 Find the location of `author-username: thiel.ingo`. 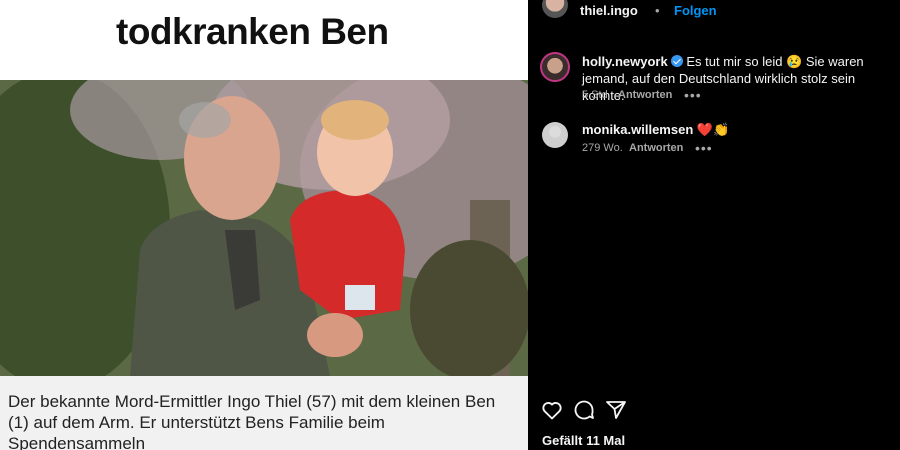

author-username: thiel.ingo is located at coordinates (609, 10).